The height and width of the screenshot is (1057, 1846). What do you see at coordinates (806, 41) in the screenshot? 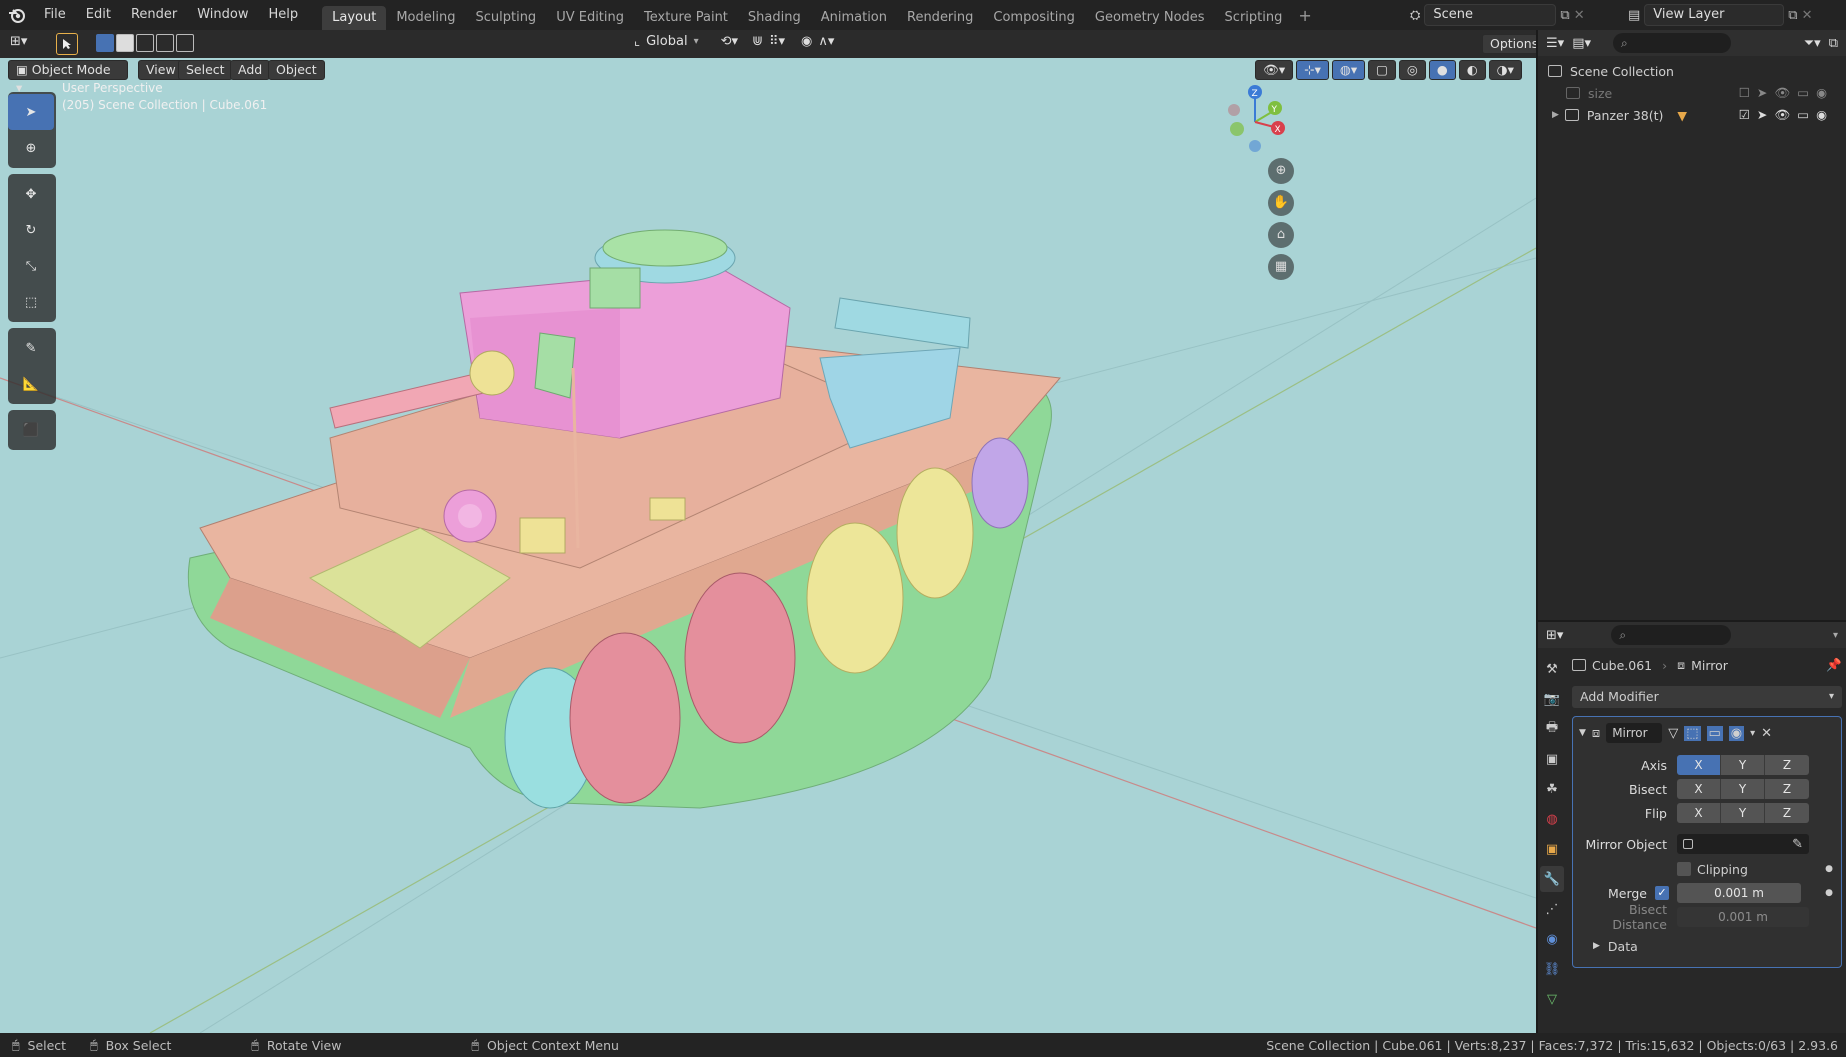
I see `proportional-edit-icon: ◉` at bounding box center [806, 41].